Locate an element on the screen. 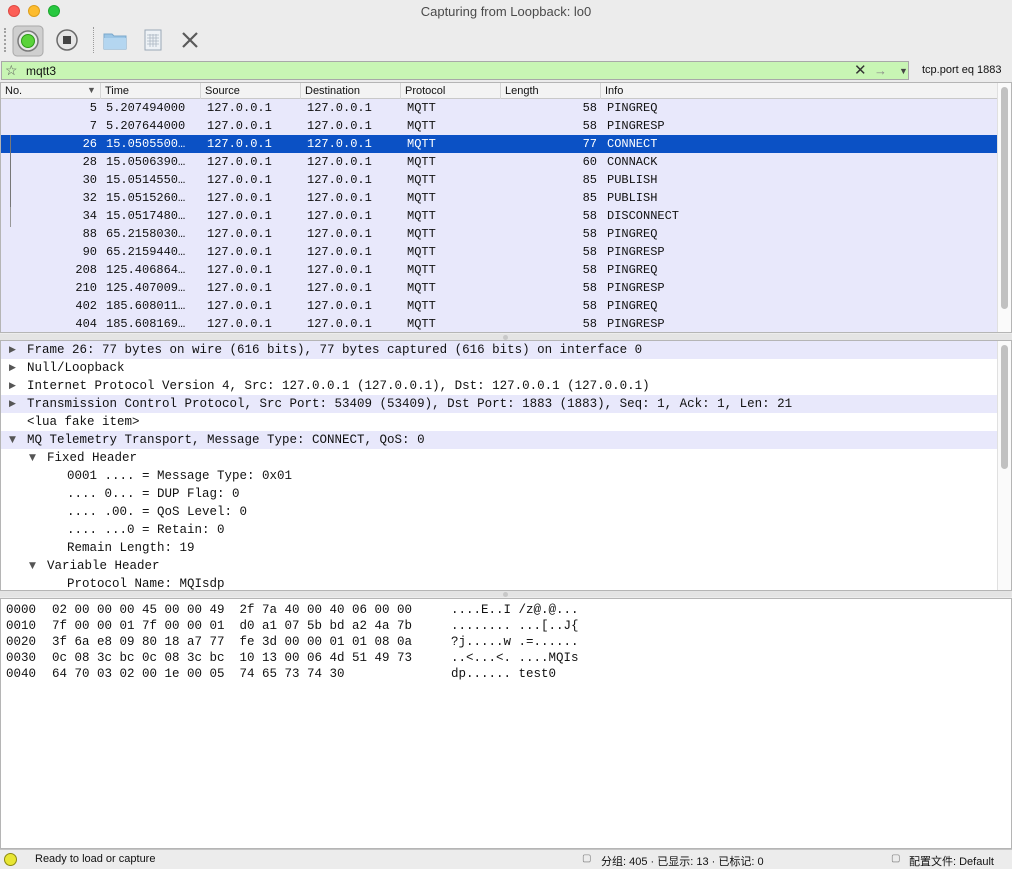 Image resolution: width=1012 pixels, height=869 pixels. packet-cell-len: 77 is located at coordinates (589, 144).